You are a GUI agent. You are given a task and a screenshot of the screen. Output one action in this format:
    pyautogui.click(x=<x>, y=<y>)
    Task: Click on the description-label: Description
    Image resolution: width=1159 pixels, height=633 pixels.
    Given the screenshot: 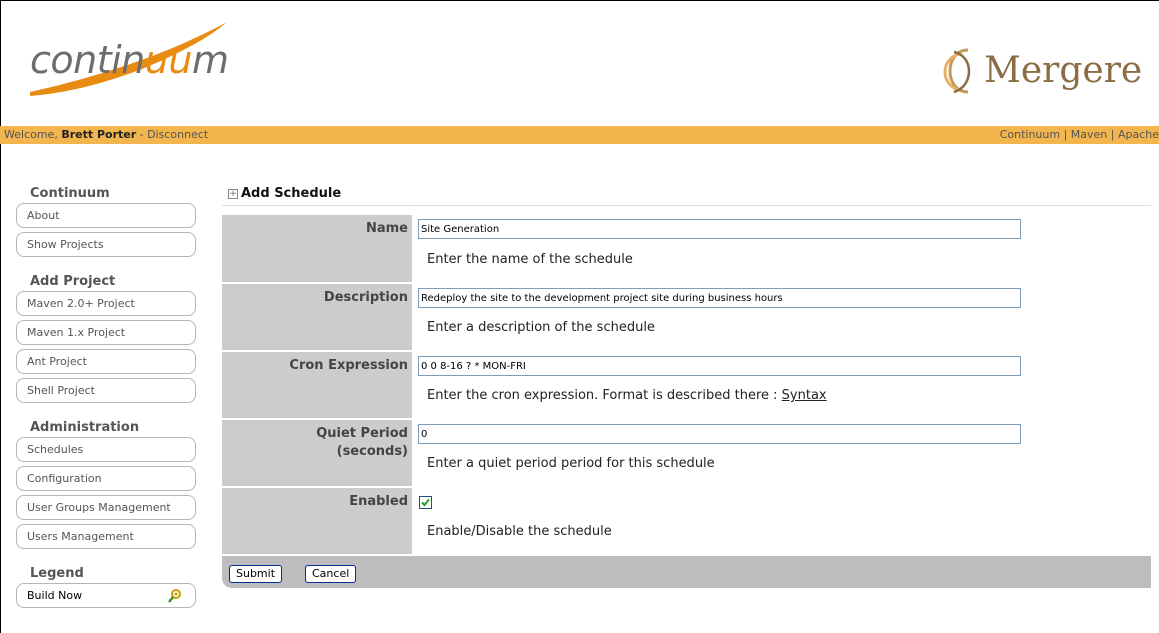 What is the action you would take?
    pyautogui.click(x=317, y=317)
    